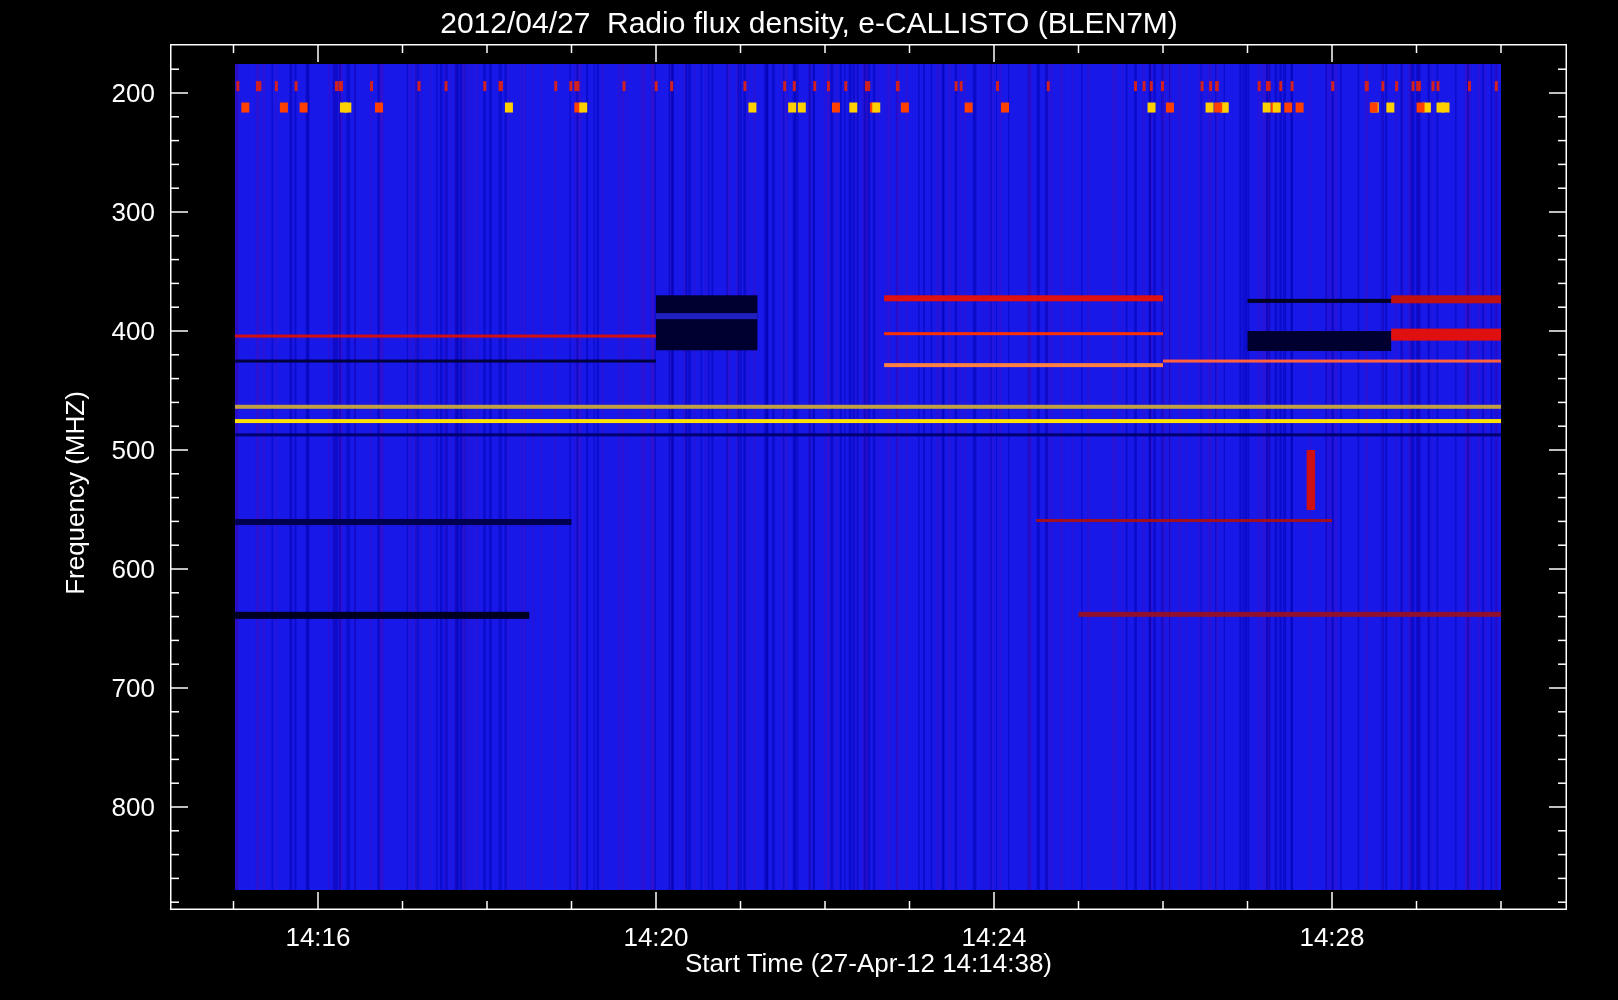 This screenshot has width=1618, height=1000. I want to click on y-tick-label: 300, so click(132, 212).